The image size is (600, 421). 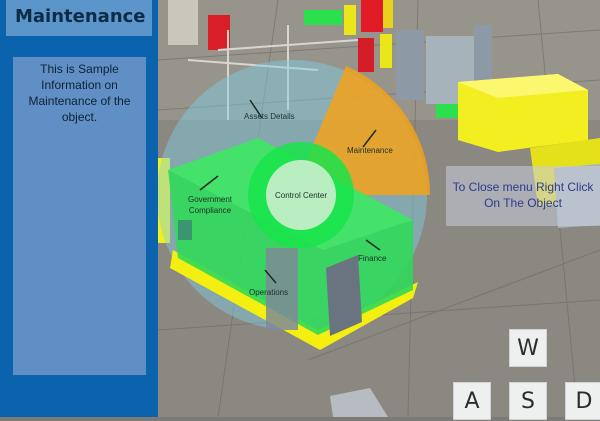 What do you see at coordinates (582, 401) in the screenshot?
I see `key-d: D` at bounding box center [582, 401].